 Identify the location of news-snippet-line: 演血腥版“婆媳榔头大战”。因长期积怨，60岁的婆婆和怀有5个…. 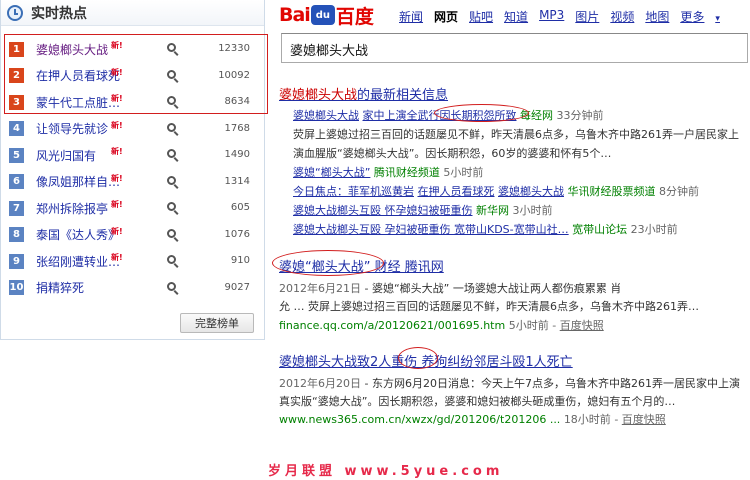
(452, 153).